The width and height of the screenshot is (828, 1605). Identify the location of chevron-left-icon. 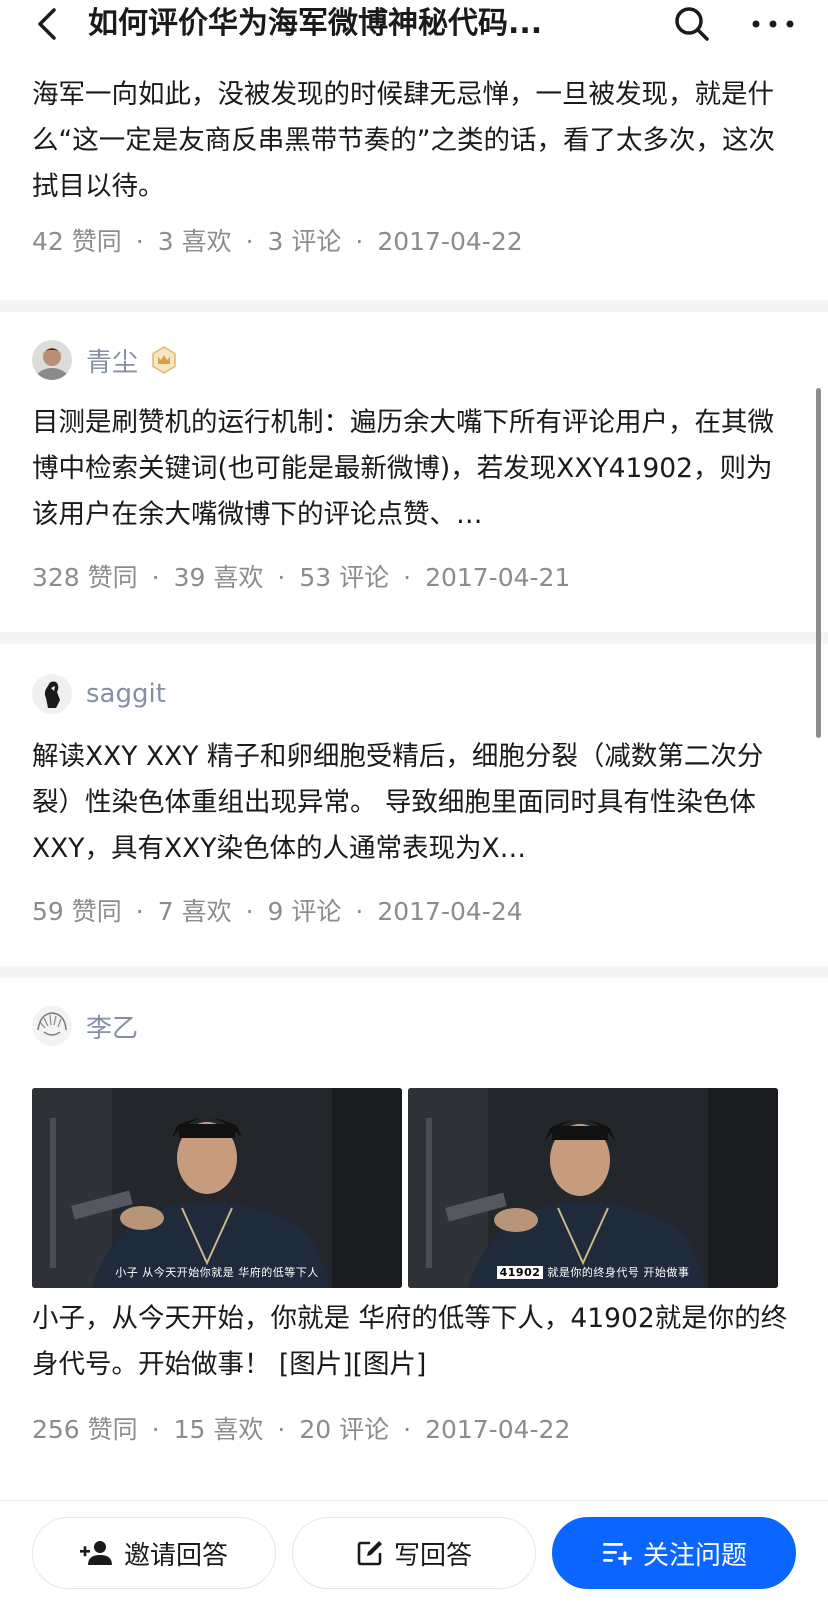
(47, 24).